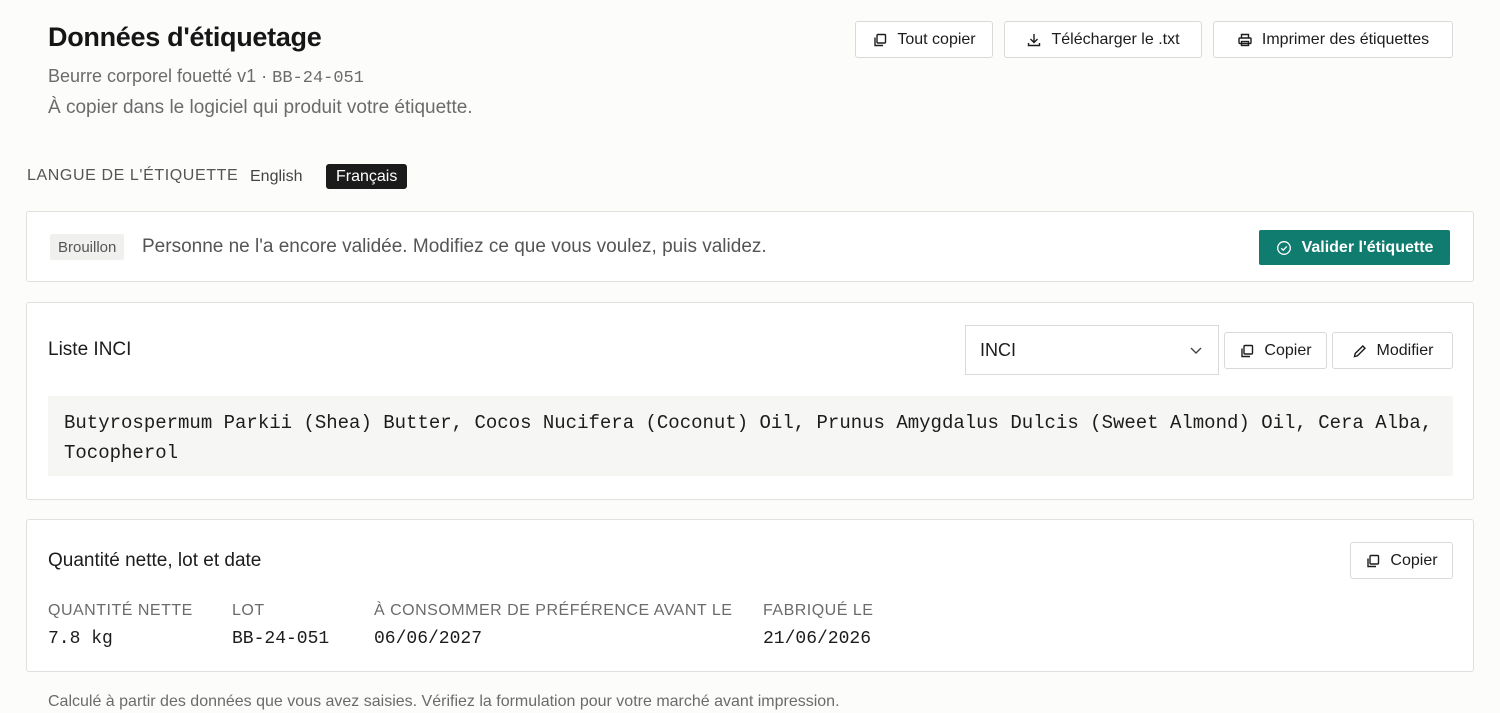 Image resolution: width=1500 pixels, height=713 pixels. Describe the element at coordinates (280, 625) in the screenshot. I see `field-lot: LOT BB-24-051` at that location.